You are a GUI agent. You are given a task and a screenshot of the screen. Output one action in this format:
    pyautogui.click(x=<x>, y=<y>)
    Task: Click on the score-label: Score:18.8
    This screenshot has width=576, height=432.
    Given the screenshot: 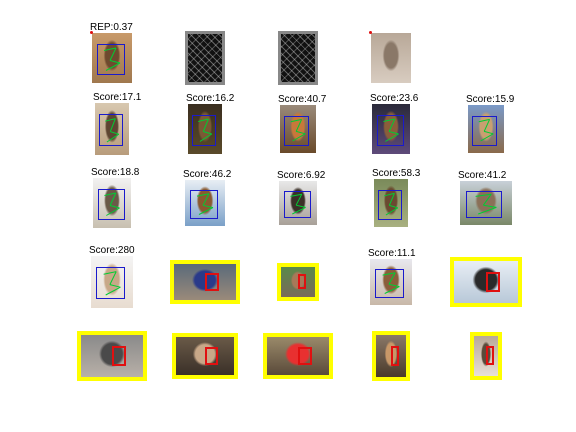 What is the action you would take?
    pyautogui.click(x=115, y=172)
    